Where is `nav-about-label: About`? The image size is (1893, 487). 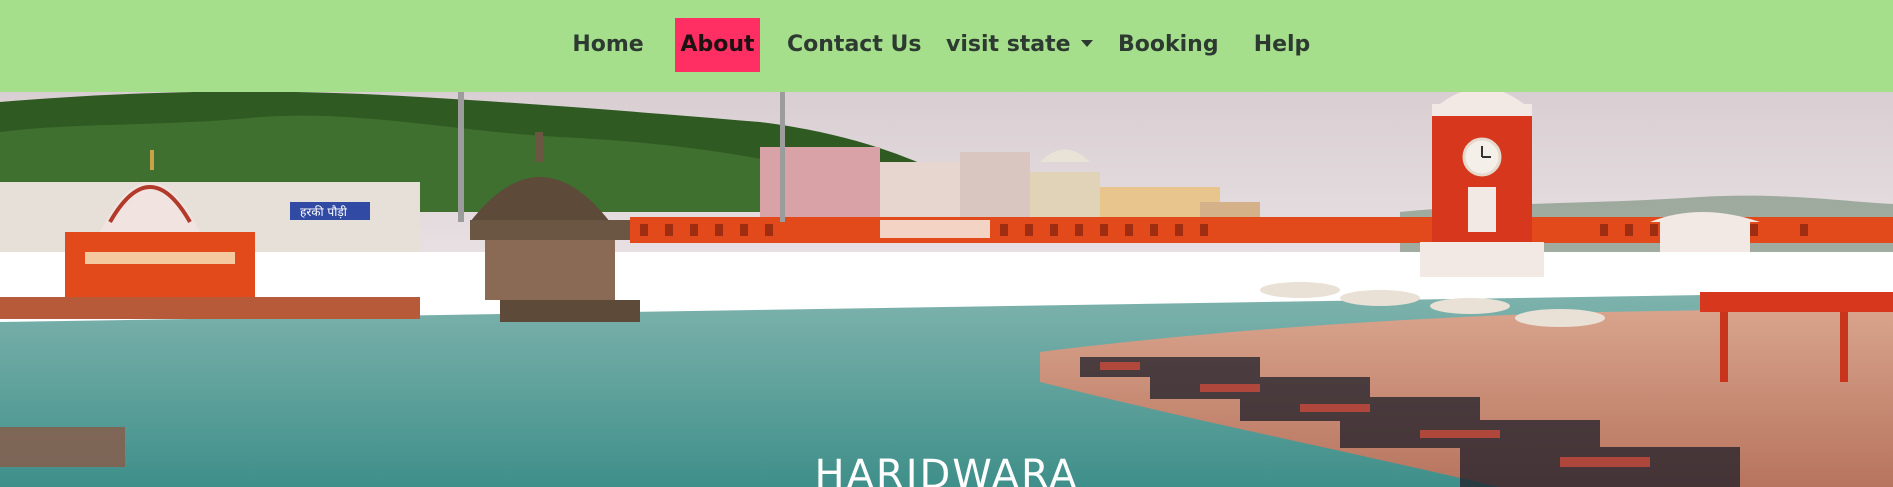 nav-about-label: About is located at coordinates (717, 44).